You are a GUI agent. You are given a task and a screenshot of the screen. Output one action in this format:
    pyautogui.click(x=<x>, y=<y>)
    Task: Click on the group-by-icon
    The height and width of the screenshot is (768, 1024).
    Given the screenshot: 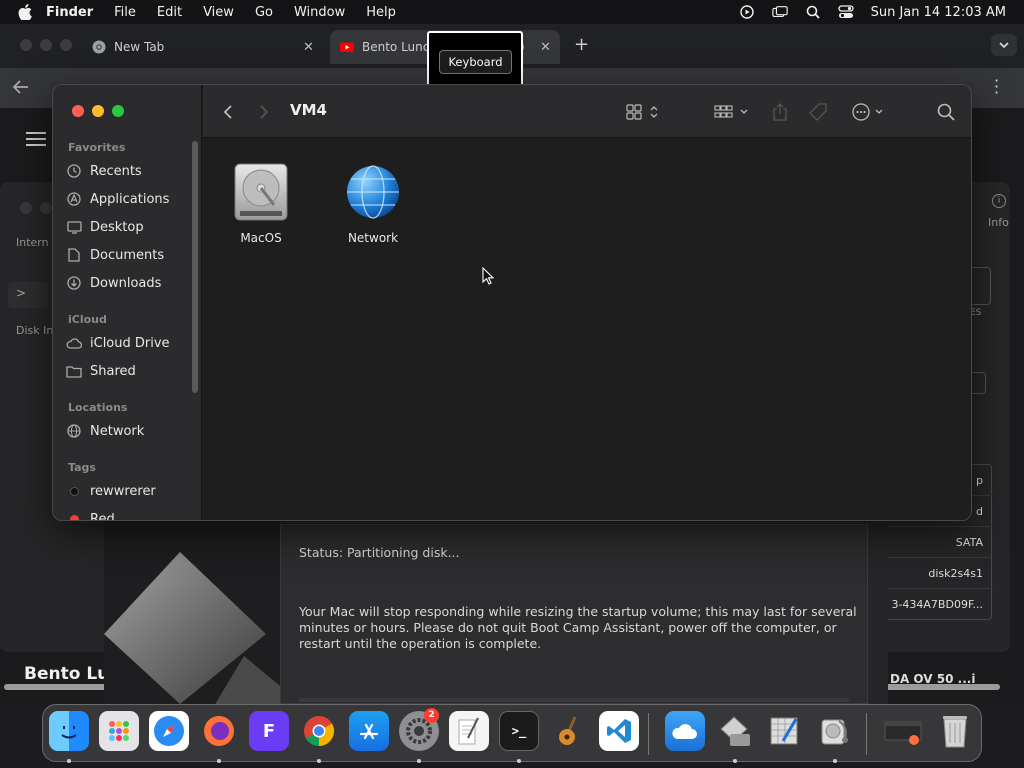 What is the action you would take?
    pyautogui.click(x=732, y=112)
    